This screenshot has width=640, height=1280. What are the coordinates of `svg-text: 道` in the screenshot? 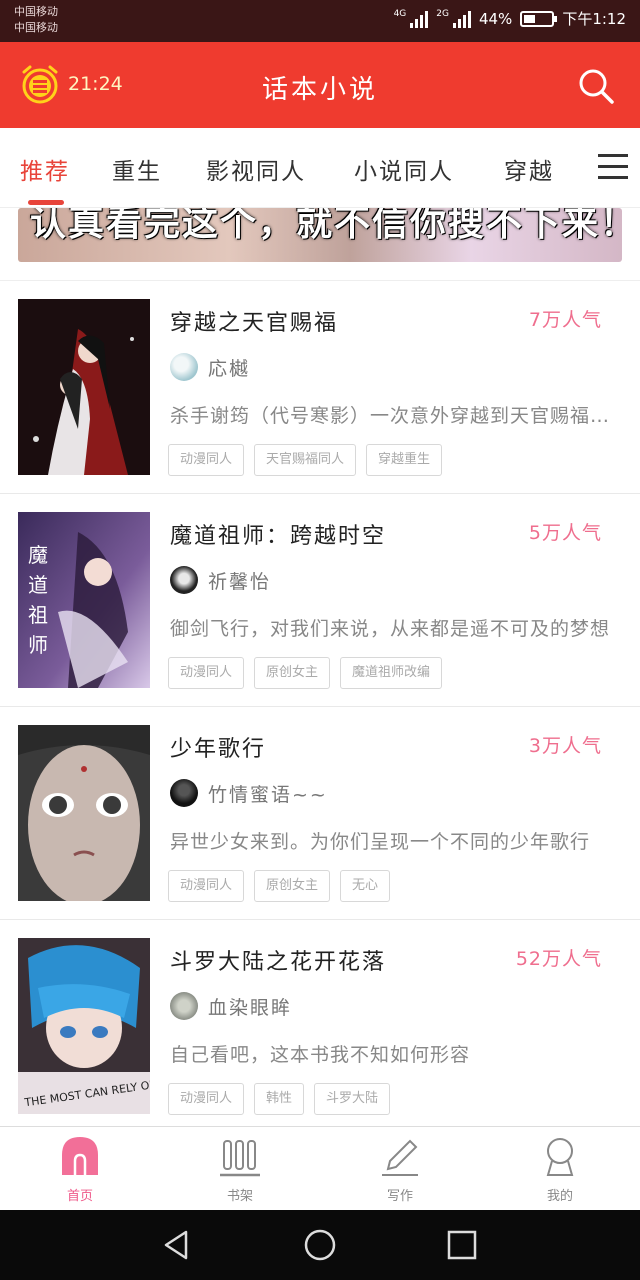 It's located at (38, 585).